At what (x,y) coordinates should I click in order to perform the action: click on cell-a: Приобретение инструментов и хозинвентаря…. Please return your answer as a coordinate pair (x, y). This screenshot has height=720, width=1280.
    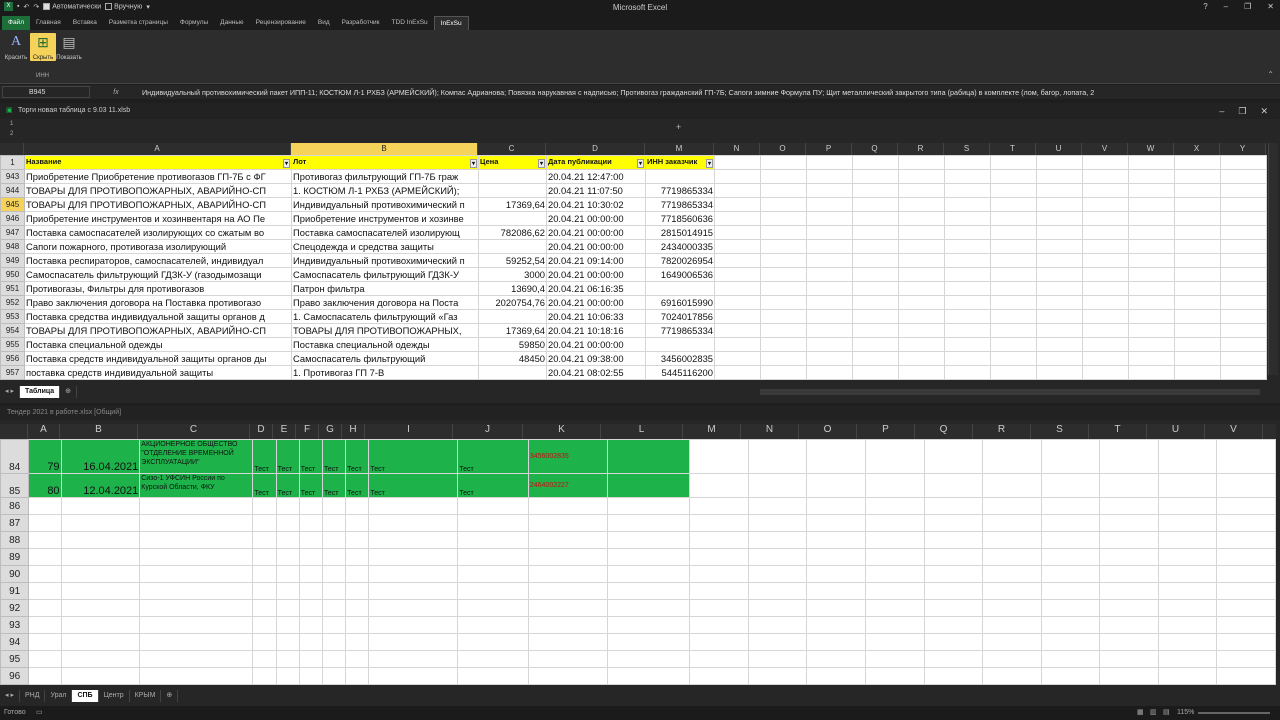
    Looking at the image, I should click on (158, 218).